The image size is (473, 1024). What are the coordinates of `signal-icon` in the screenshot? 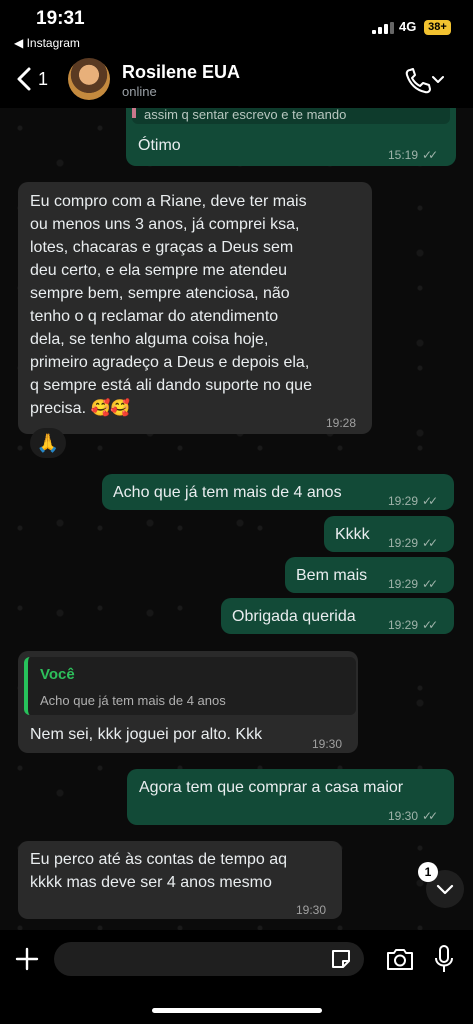 It's located at (383, 28).